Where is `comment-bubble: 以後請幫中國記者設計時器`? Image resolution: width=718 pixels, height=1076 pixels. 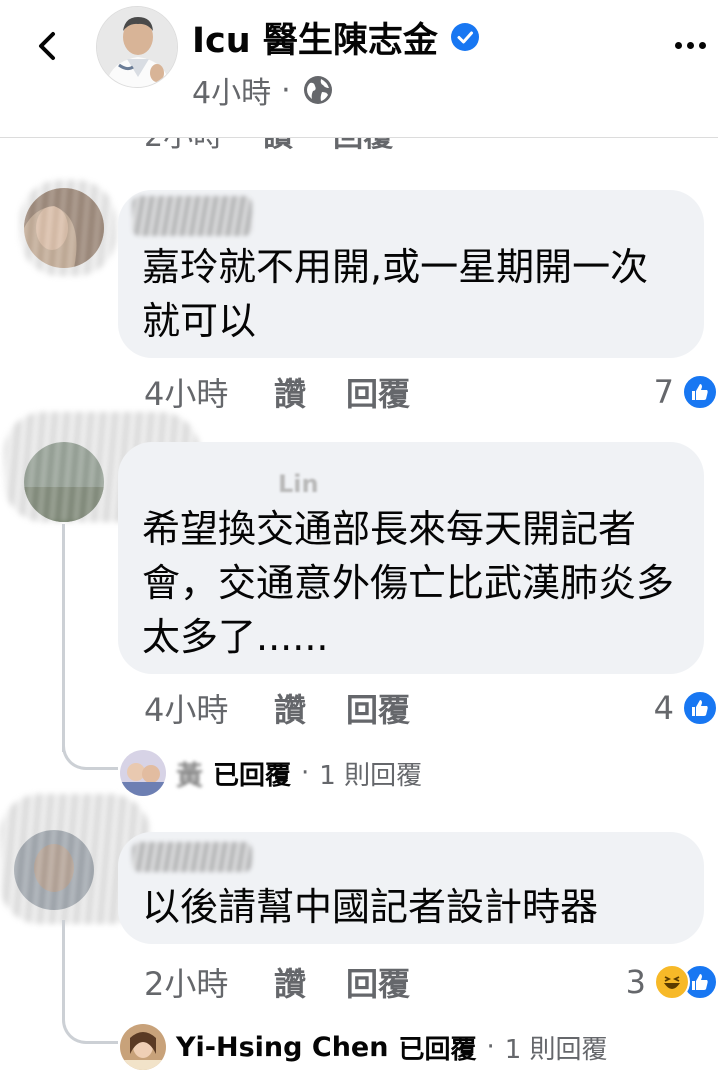
comment-bubble: 以後請幫中國記者設計時器 is located at coordinates (411, 888).